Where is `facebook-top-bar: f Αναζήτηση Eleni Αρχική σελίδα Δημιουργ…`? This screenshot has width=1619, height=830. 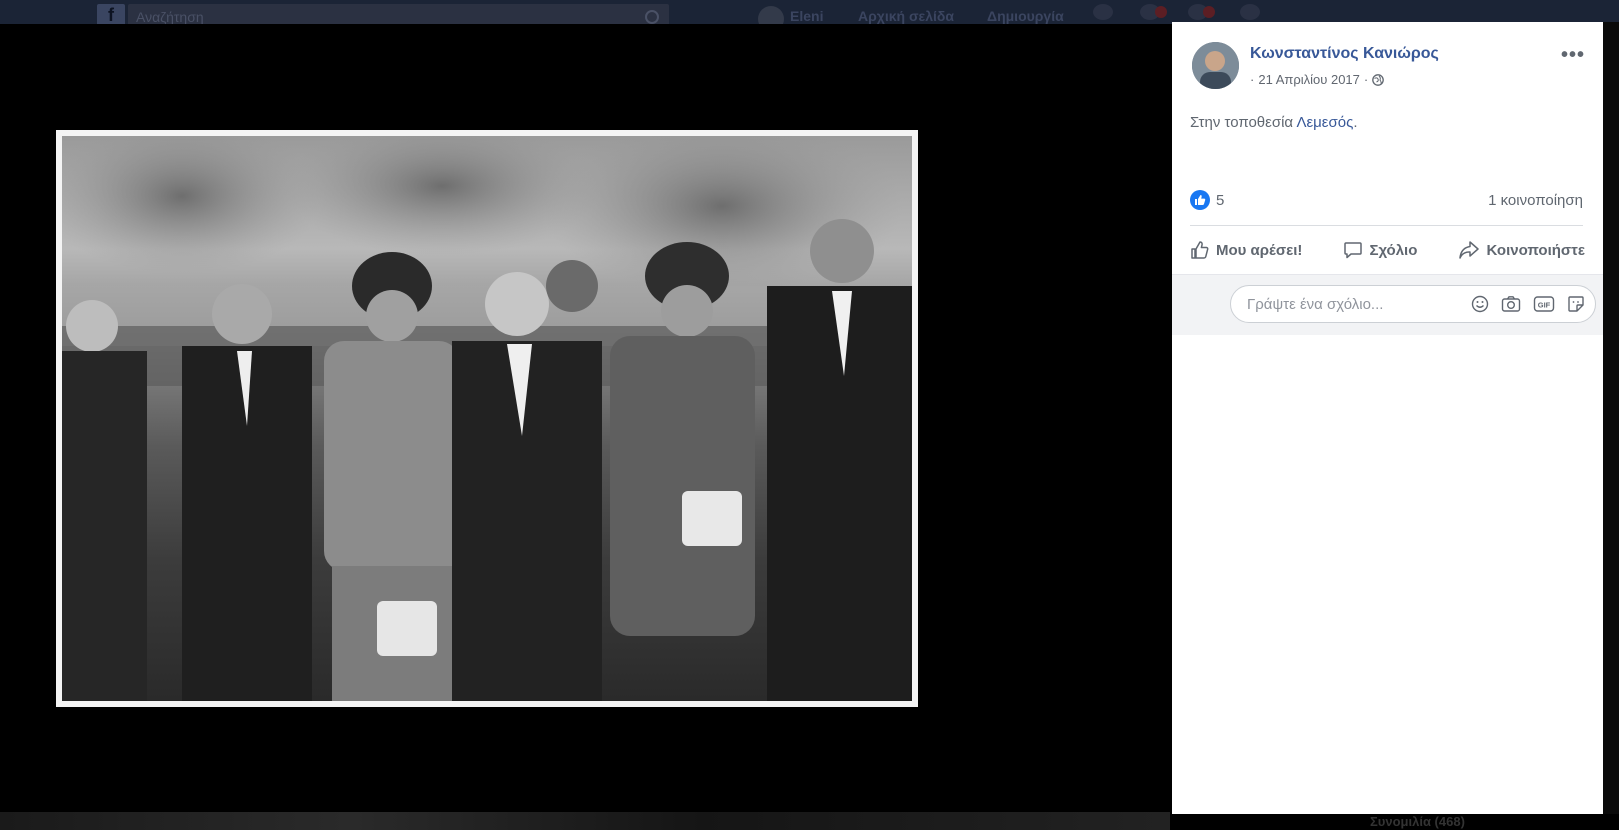 facebook-top-bar: f Αναζήτηση Eleni Αρχική σελίδα Δημιουργ… is located at coordinates (809, 12).